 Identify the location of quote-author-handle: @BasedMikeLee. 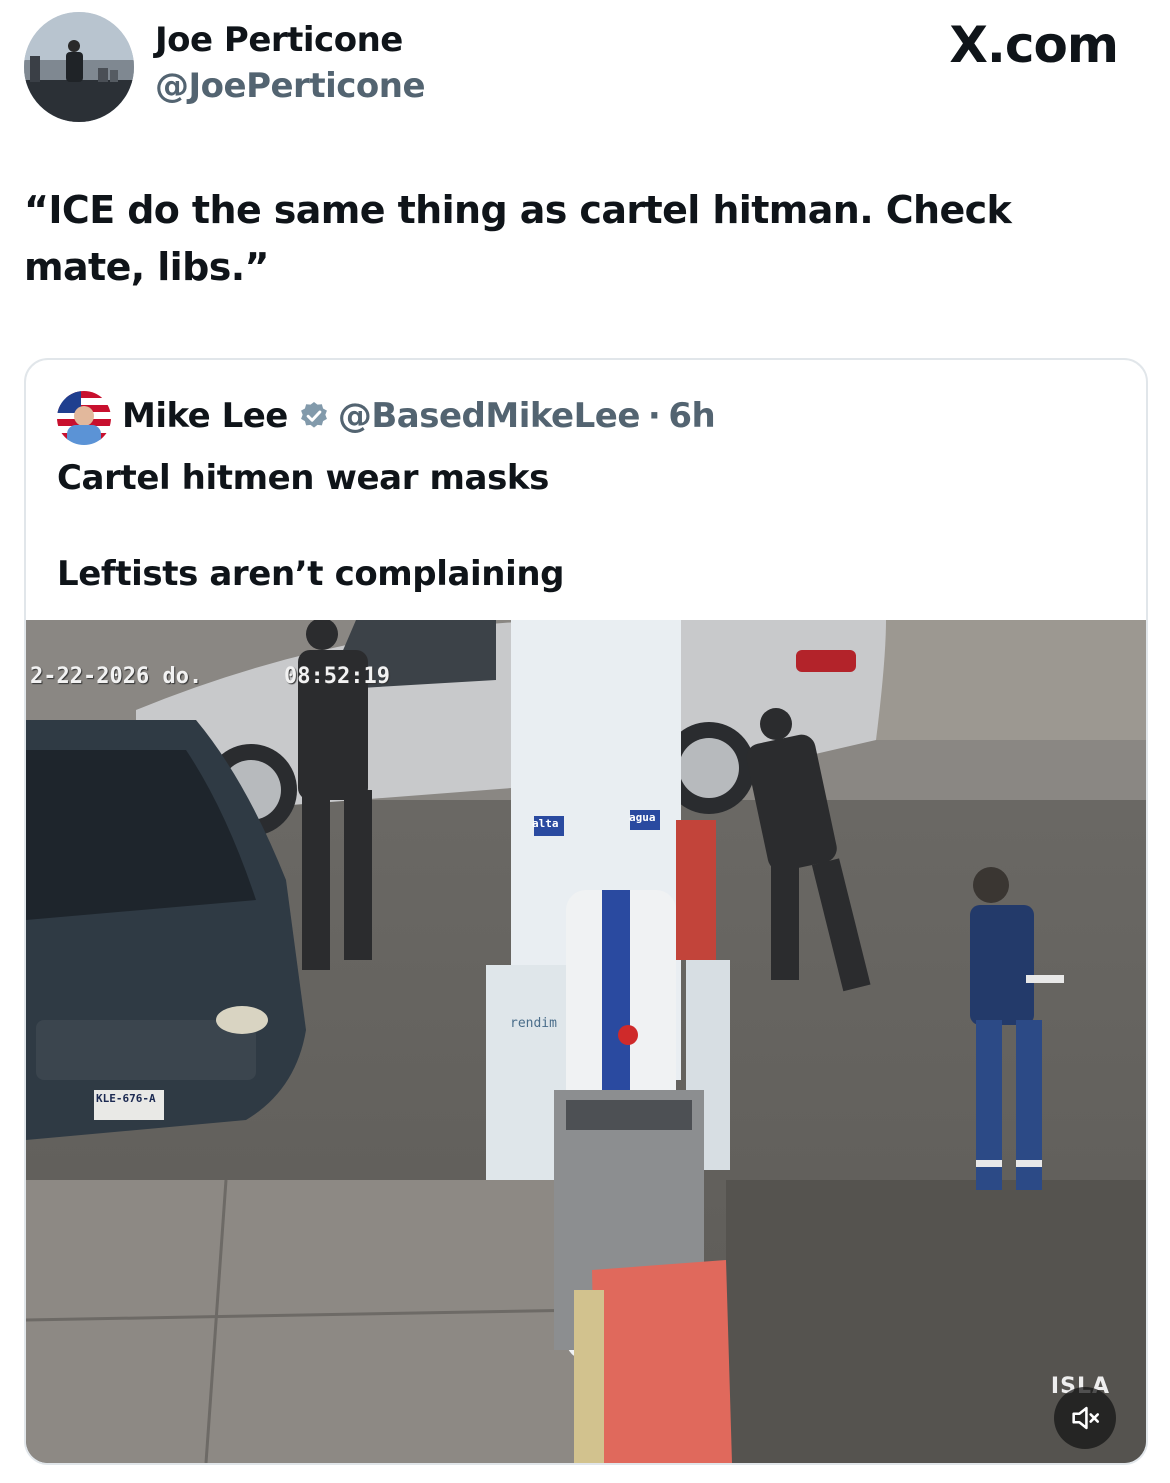
(489, 416).